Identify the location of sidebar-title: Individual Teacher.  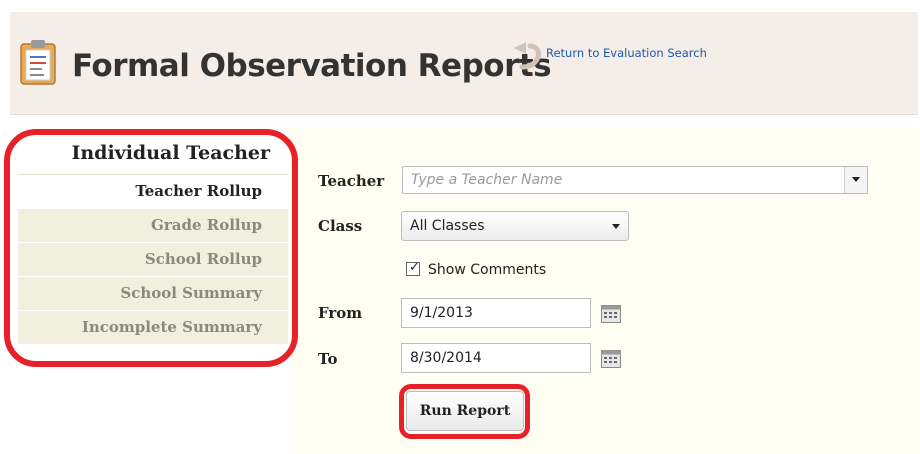
(170, 153).